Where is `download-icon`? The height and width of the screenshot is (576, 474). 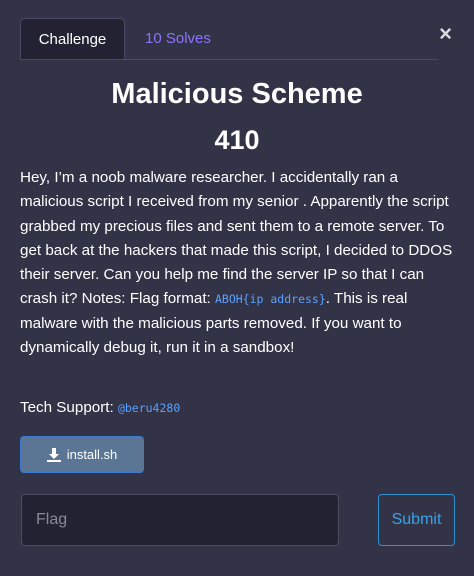
download-icon is located at coordinates (53, 454).